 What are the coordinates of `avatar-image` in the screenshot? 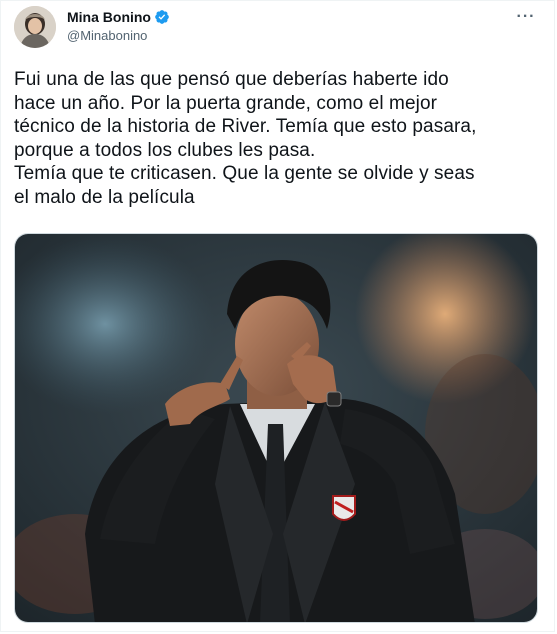 It's located at (35, 27).